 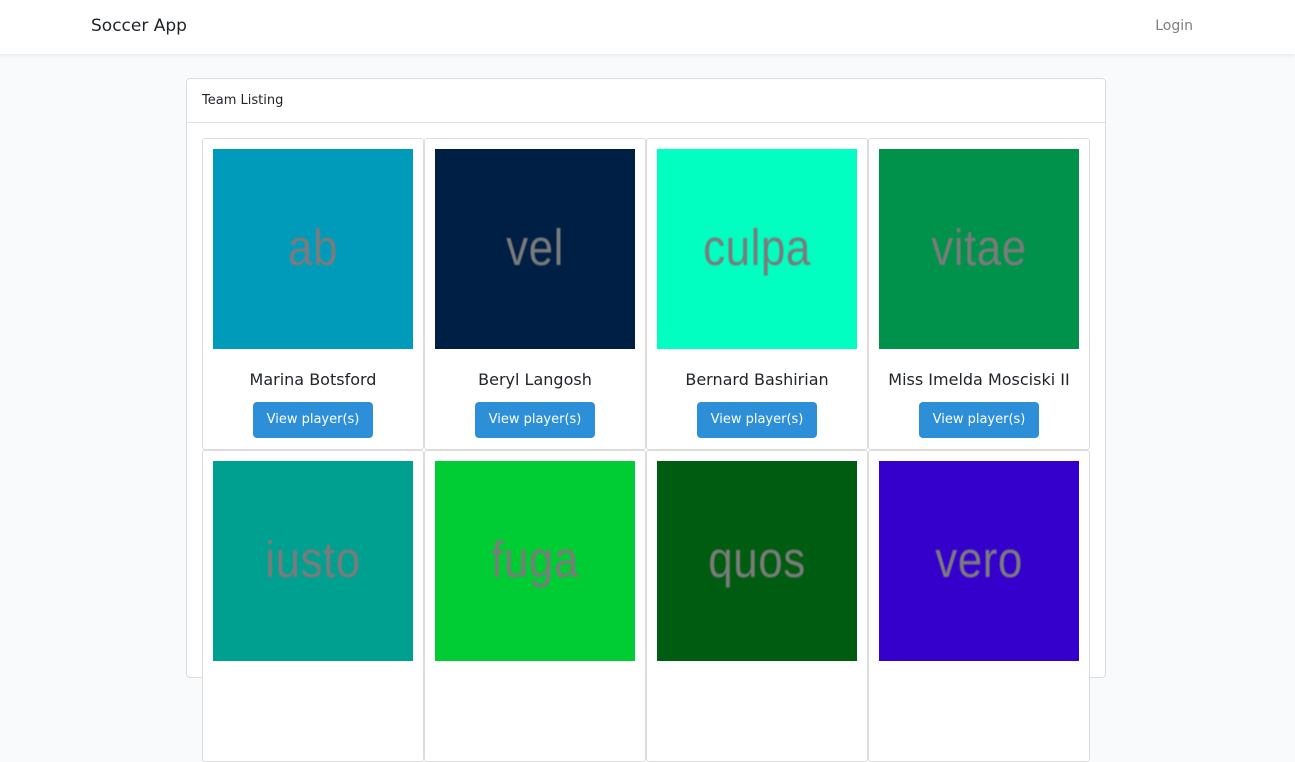 I want to click on team-card: vero, so click(x=979, y=606).